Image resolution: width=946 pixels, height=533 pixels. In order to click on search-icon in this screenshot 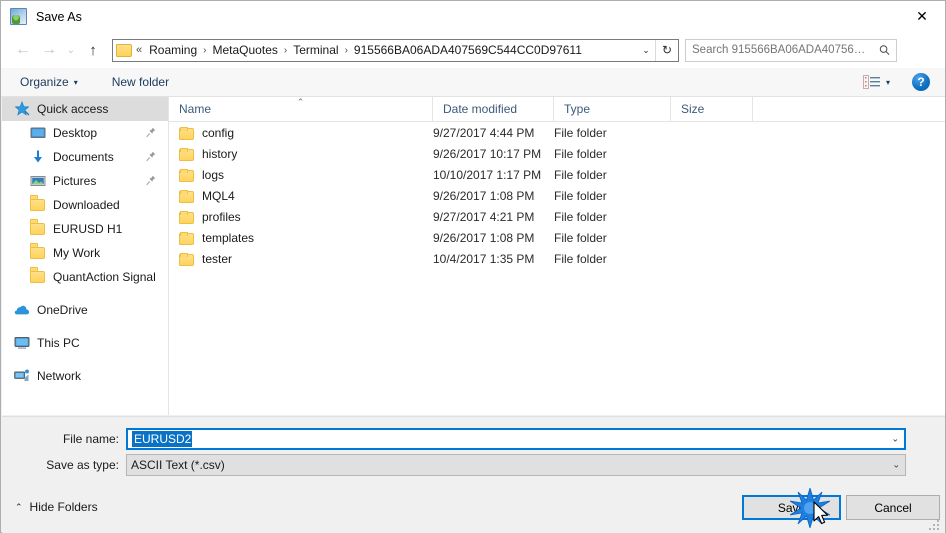, I will do `click(884, 50)`.